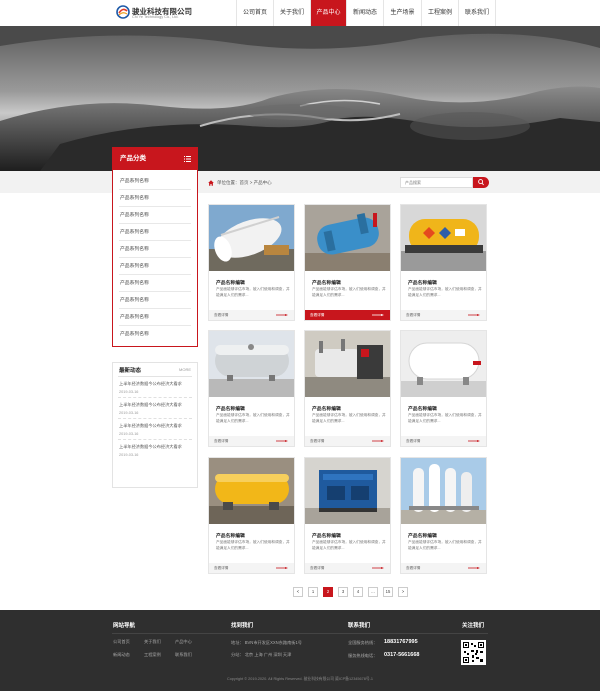 This screenshot has height=691, width=600. What do you see at coordinates (402, 13) in the screenshot?
I see `nav-production: 生产场景` at bounding box center [402, 13].